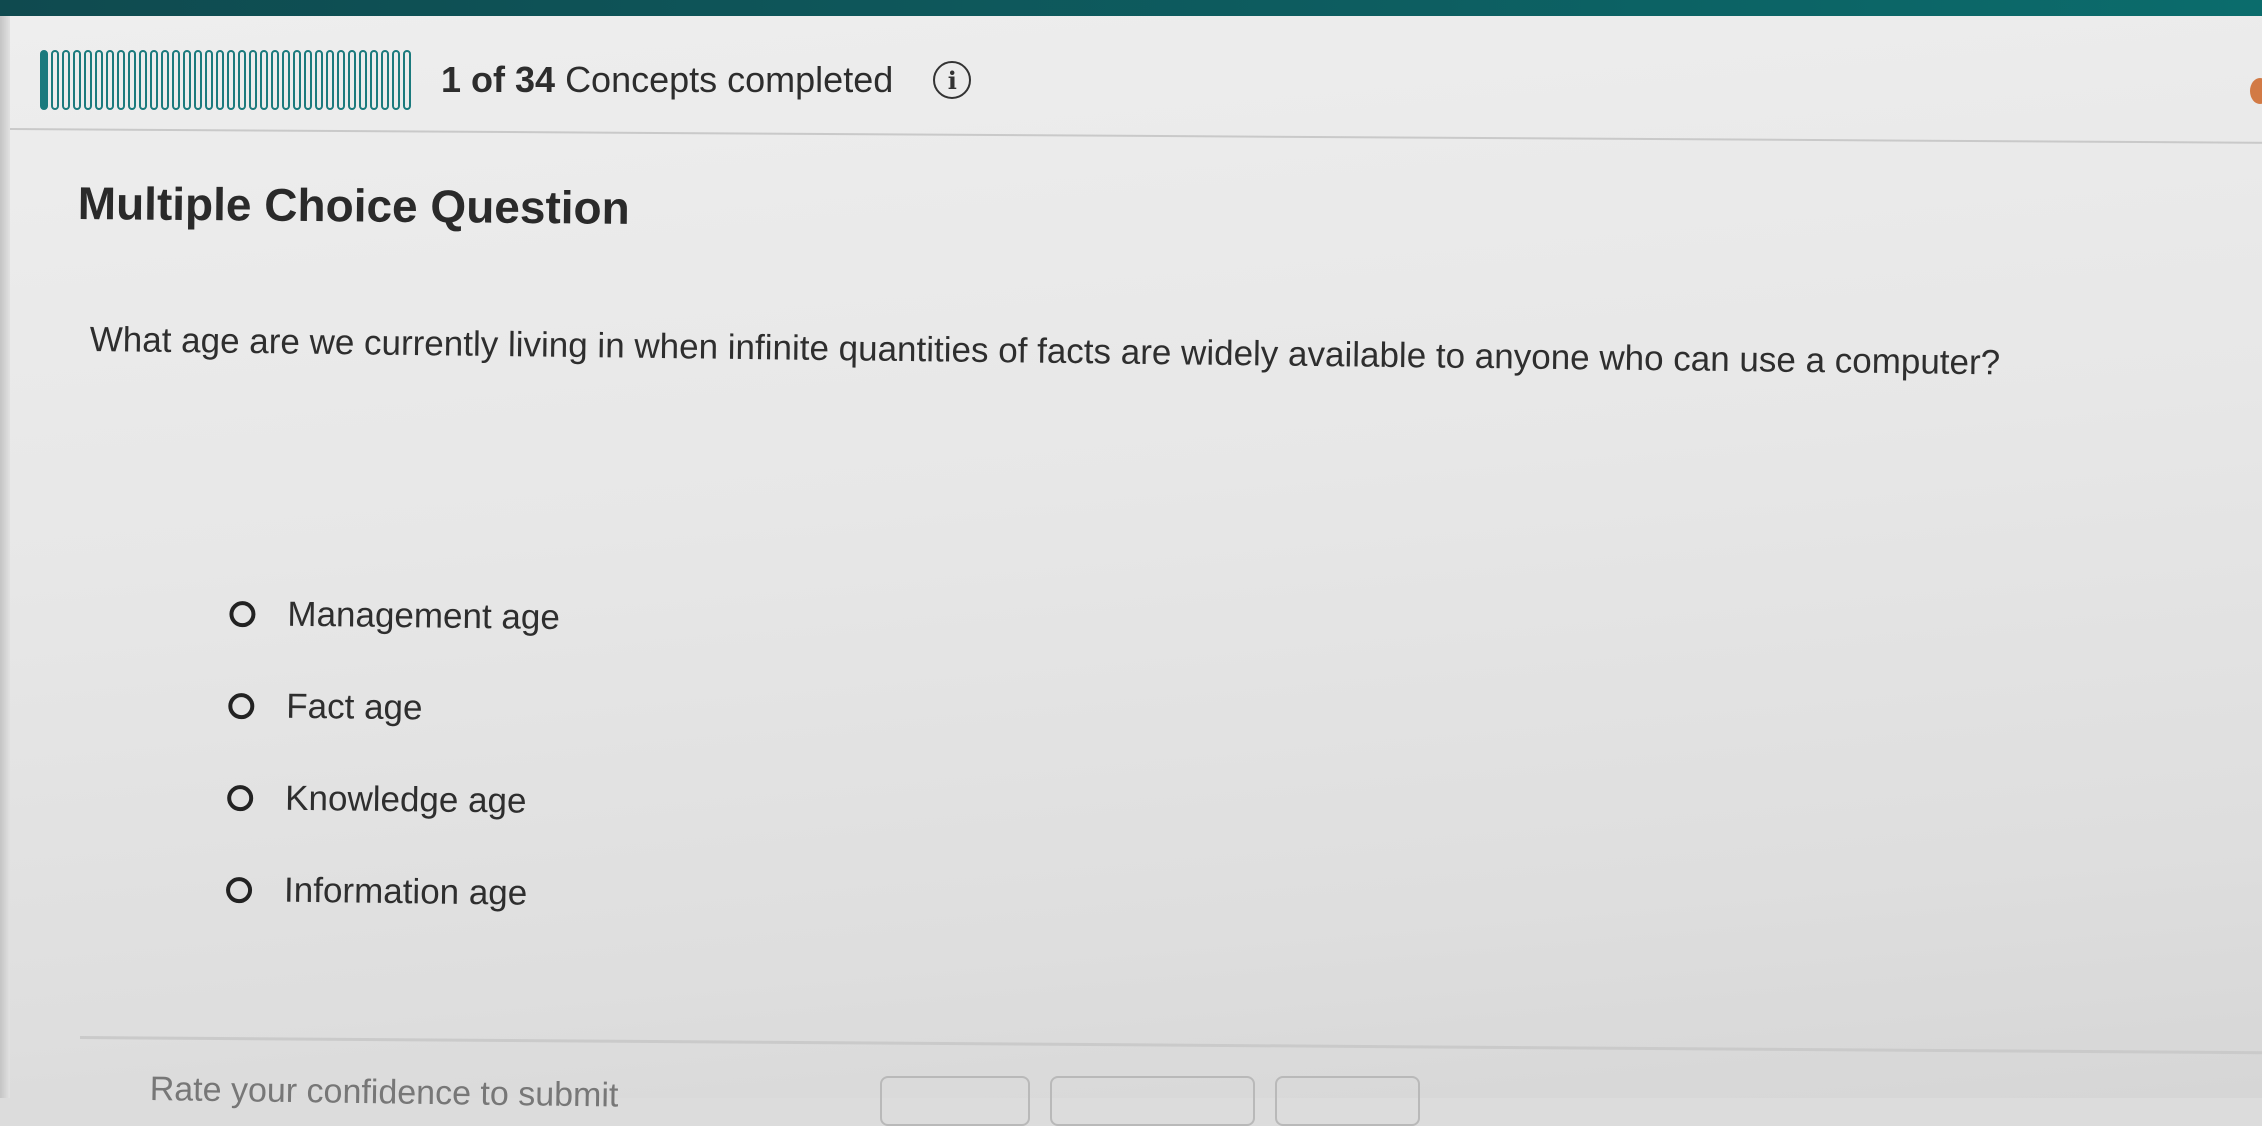  I want to click on edge-indicator, so click(2256, 91).